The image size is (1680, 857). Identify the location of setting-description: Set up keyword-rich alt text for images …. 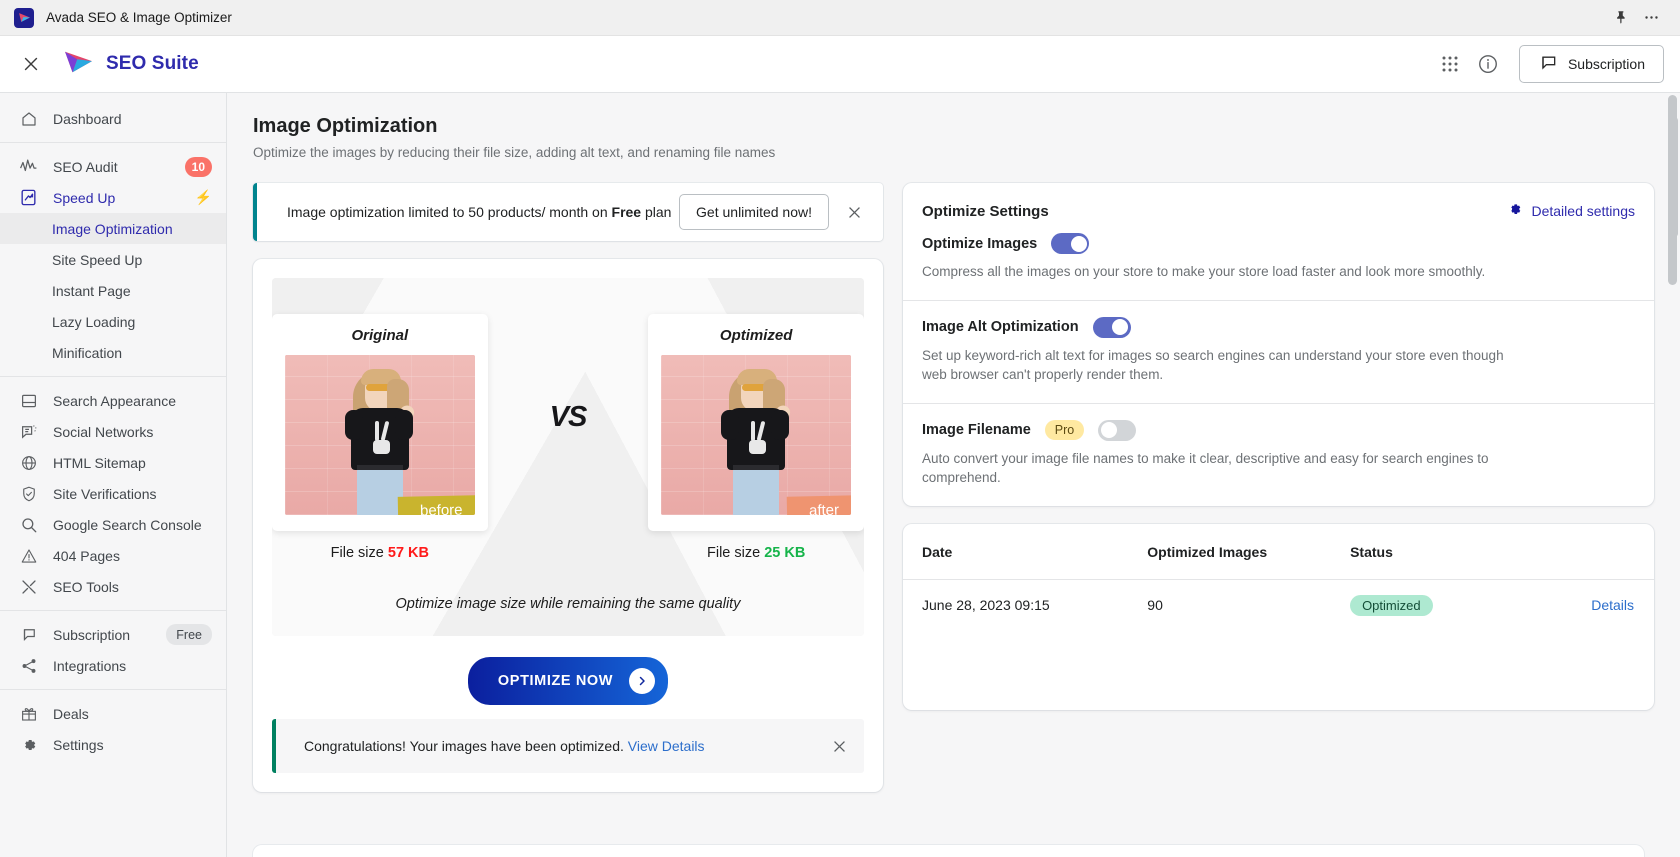
(1213, 365).